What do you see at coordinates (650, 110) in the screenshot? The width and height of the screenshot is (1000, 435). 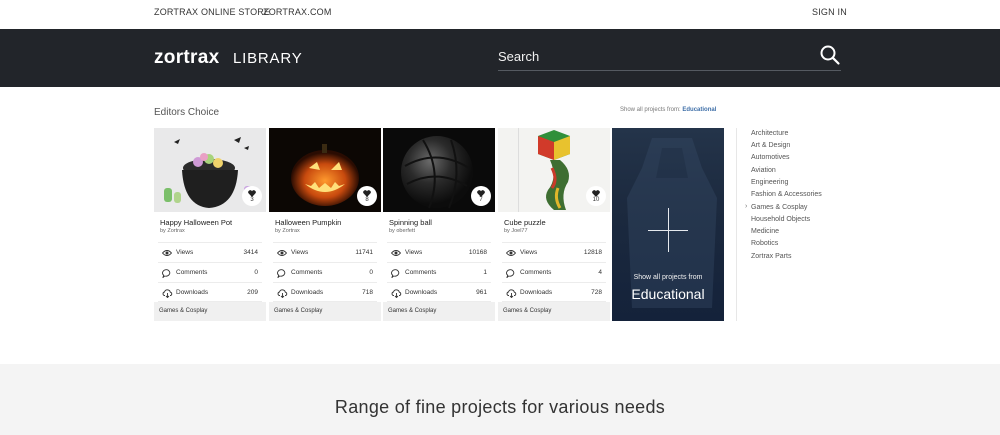 I see `show-from-label: Show all projects from:` at bounding box center [650, 110].